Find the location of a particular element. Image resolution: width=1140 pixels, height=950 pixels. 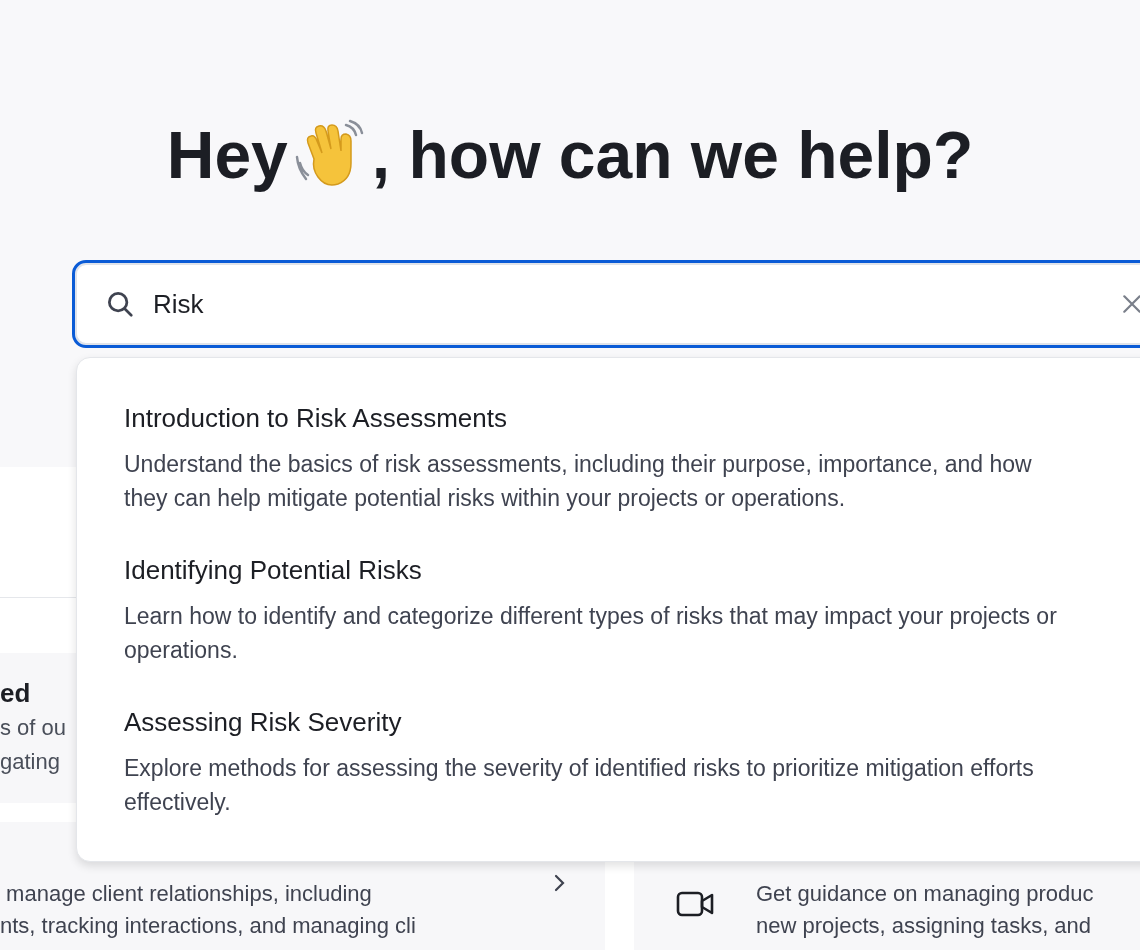

search-field: Risk is located at coordinates (606, 304).